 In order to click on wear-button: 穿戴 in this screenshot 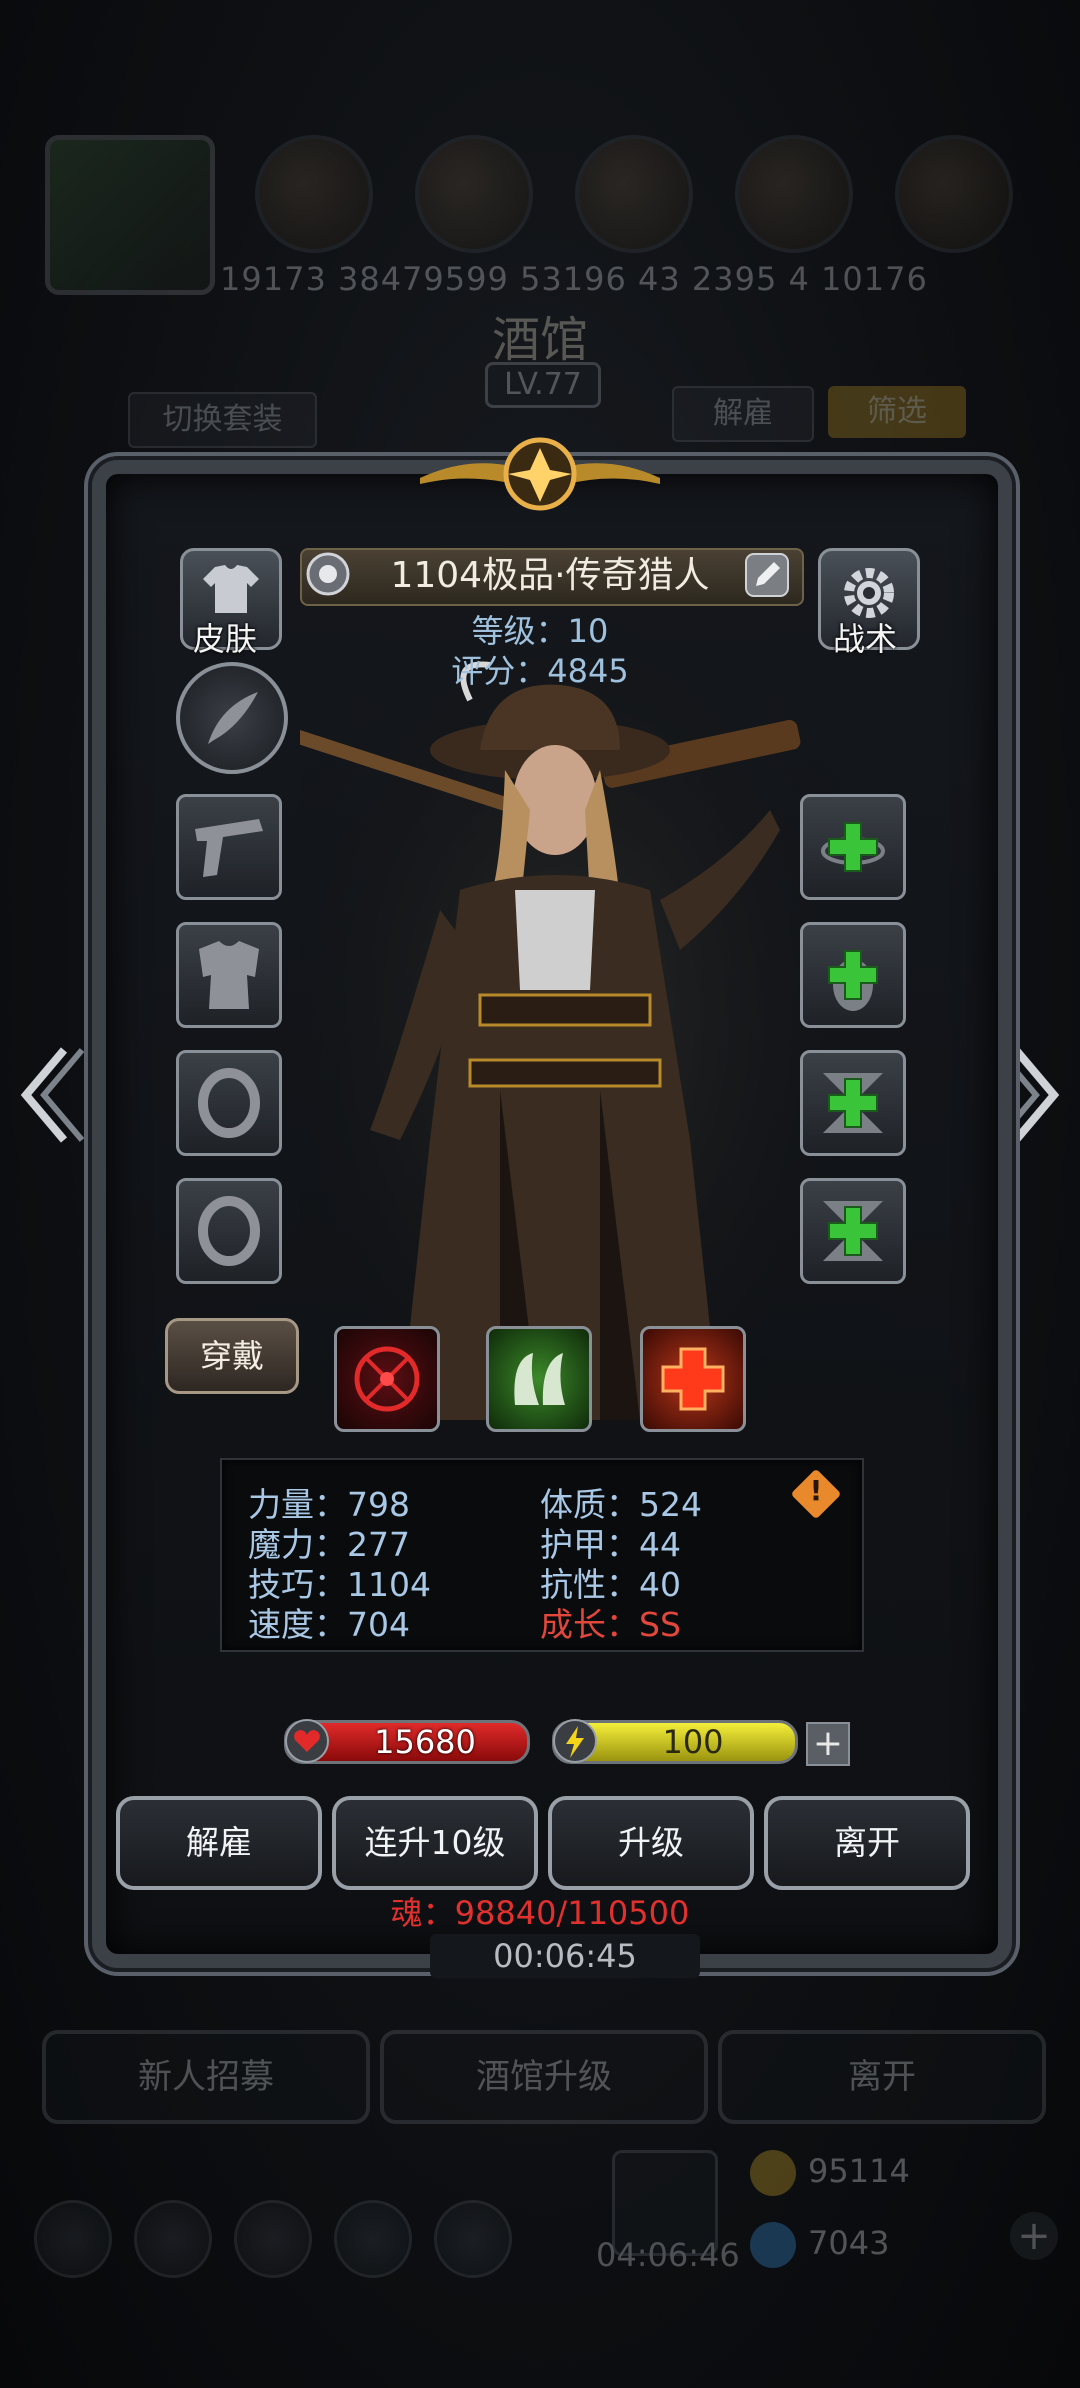, I will do `click(232, 1356)`.